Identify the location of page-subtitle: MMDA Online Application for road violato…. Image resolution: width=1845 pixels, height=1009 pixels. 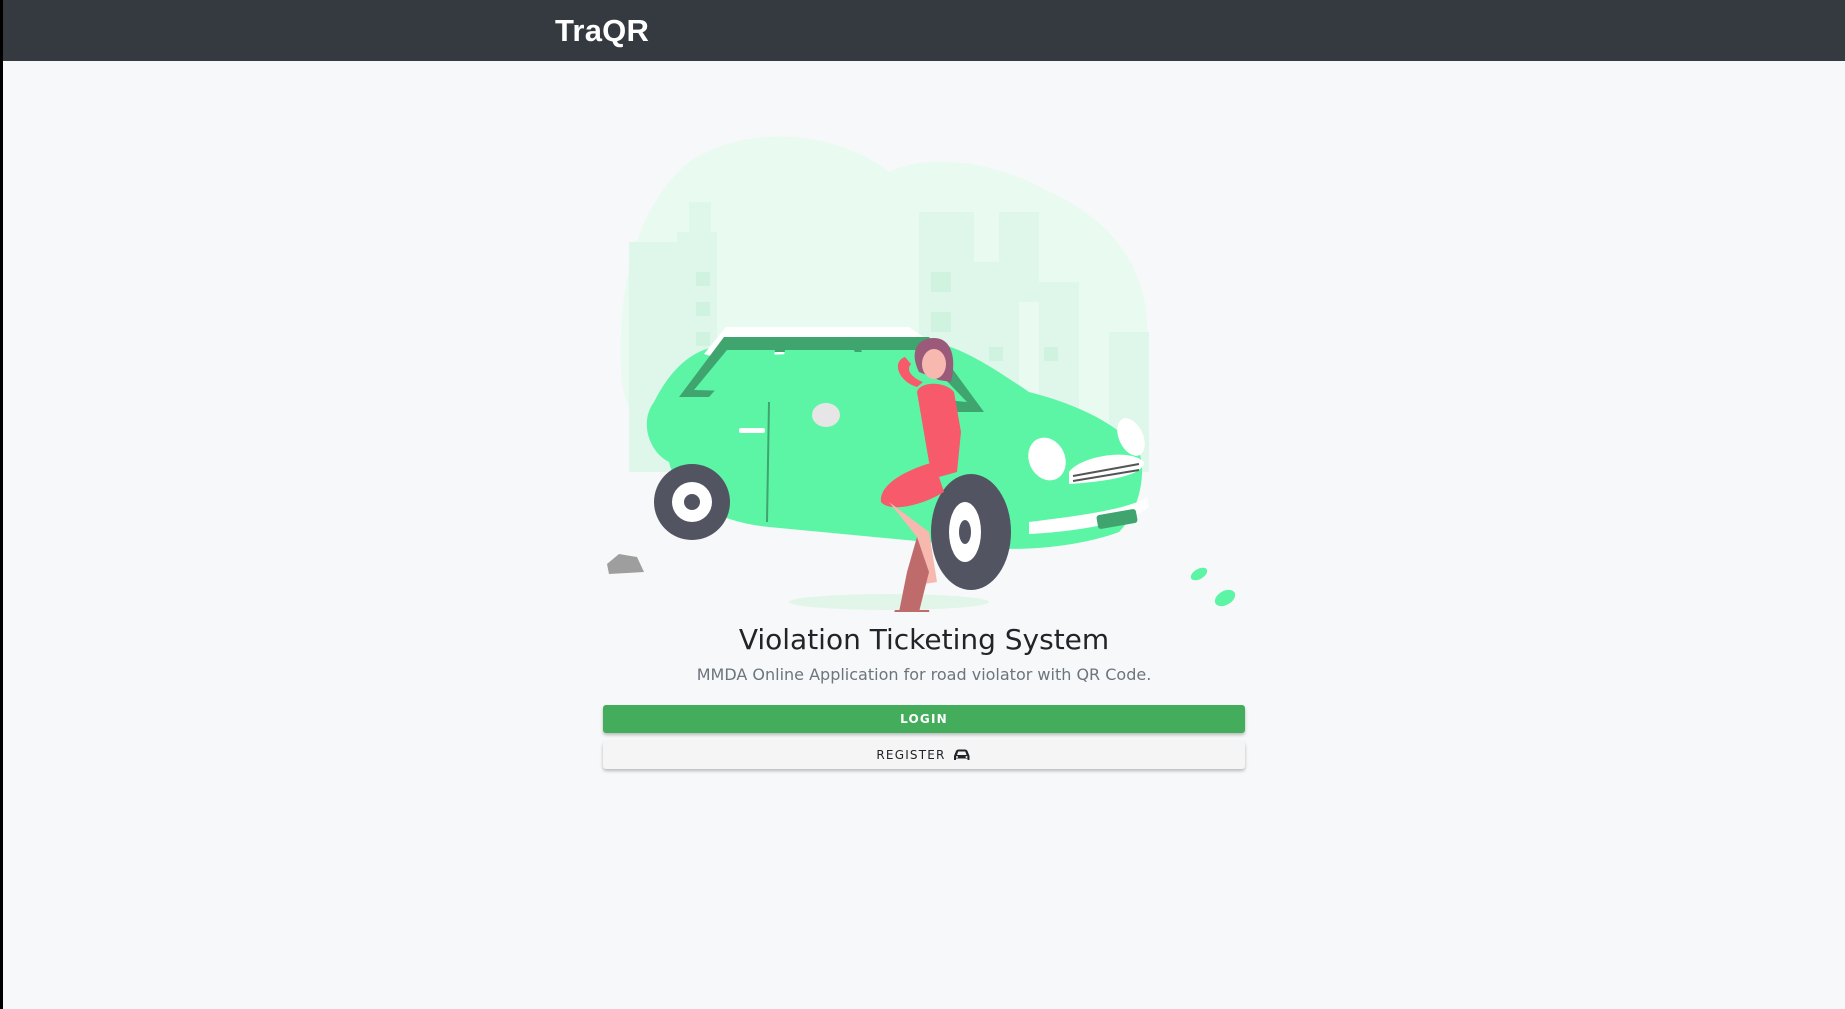
(924, 674).